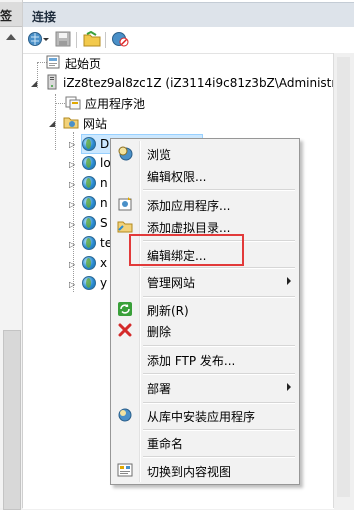  Describe the element at coordinates (188, 15) in the screenshot. I see `connections-header: 连接` at that location.